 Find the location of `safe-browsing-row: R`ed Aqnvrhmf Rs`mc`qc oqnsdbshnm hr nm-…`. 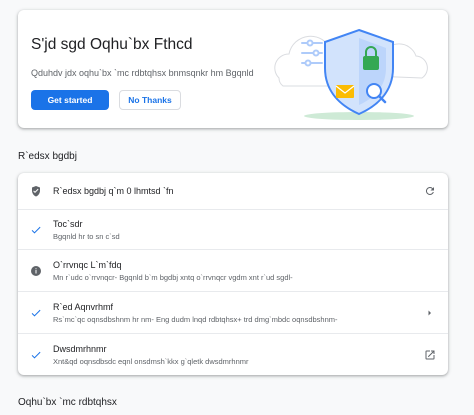

safe-browsing-row: R`ed Aqnvrhmf Rs`mc`qc oqnsdbshnm hr nm-… is located at coordinates (233, 312).